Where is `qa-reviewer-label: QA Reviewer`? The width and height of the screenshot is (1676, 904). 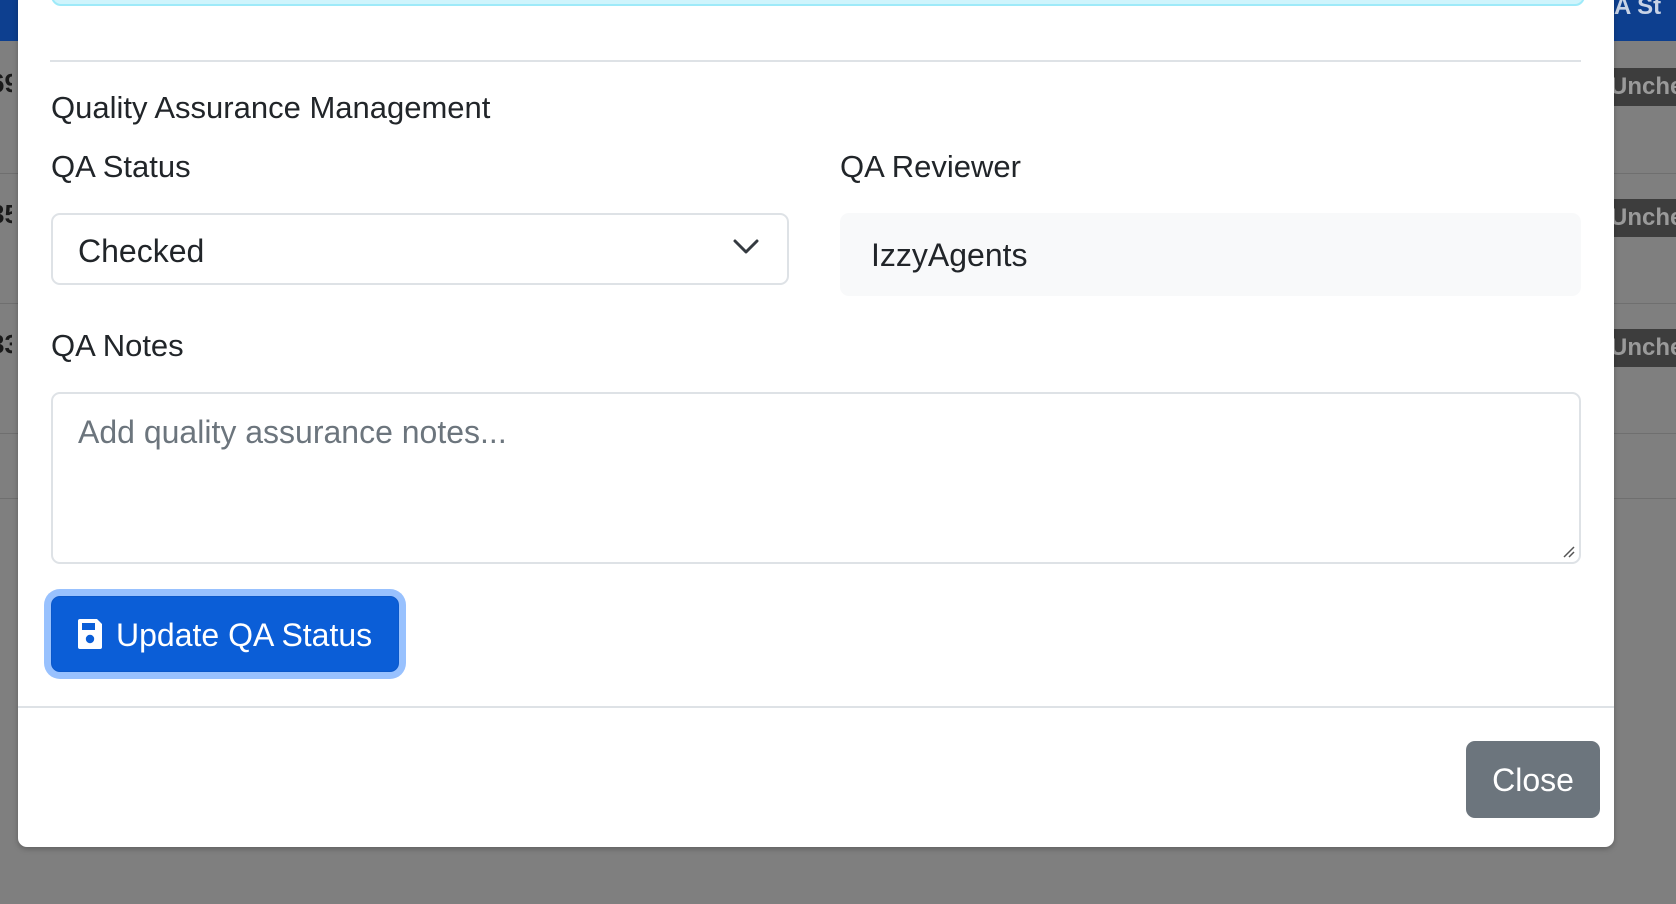 qa-reviewer-label: QA Reviewer is located at coordinates (930, 166).